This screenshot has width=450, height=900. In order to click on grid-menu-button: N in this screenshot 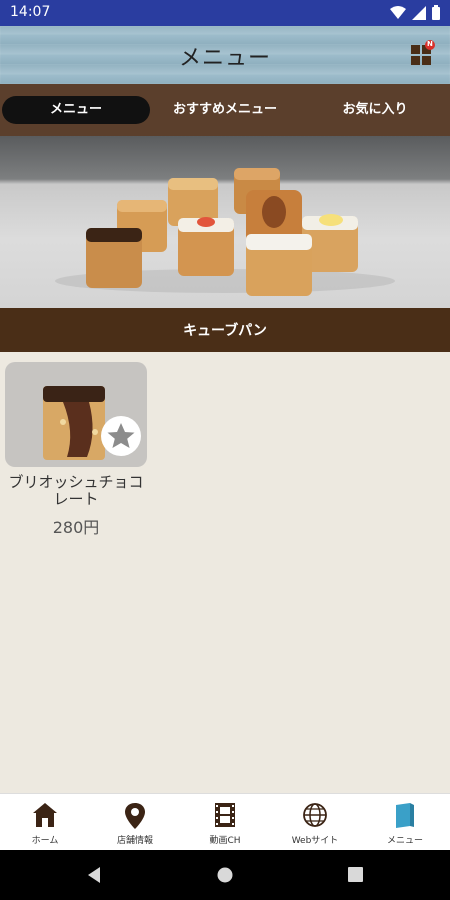, I will do `click(423, 53)`.